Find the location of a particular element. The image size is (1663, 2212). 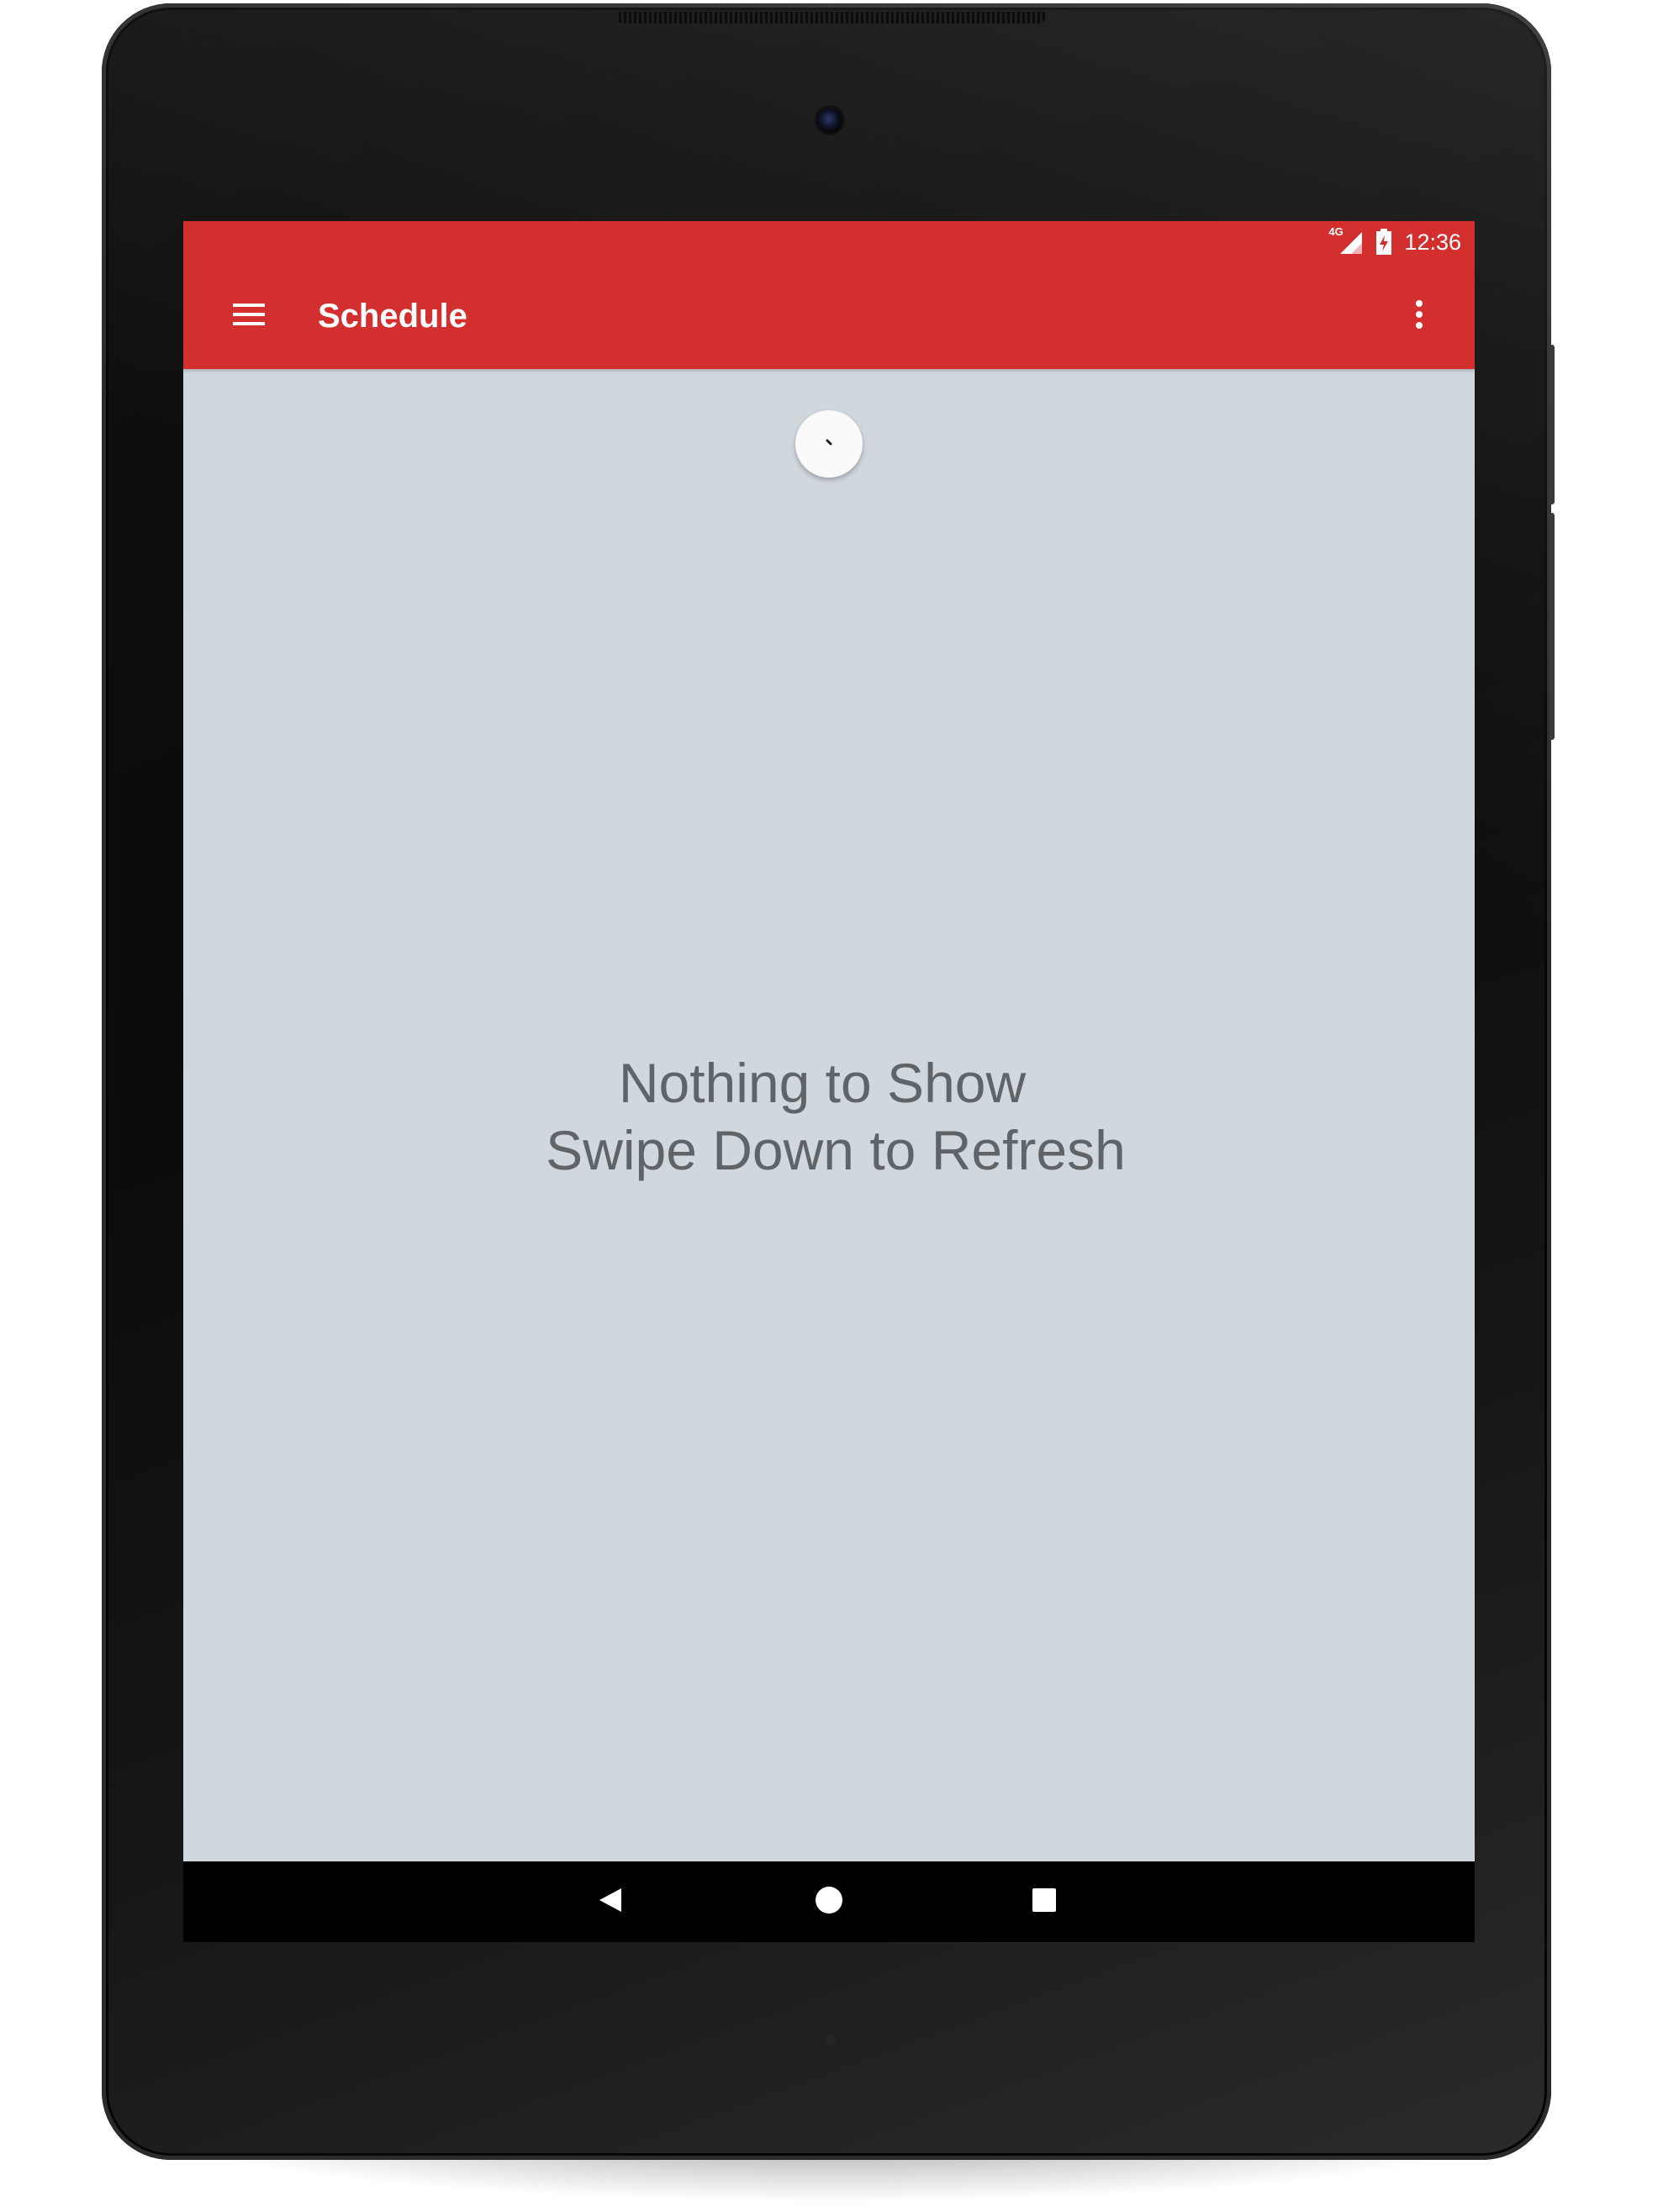

bottom-sensor is located at coordinates (831, 2040).